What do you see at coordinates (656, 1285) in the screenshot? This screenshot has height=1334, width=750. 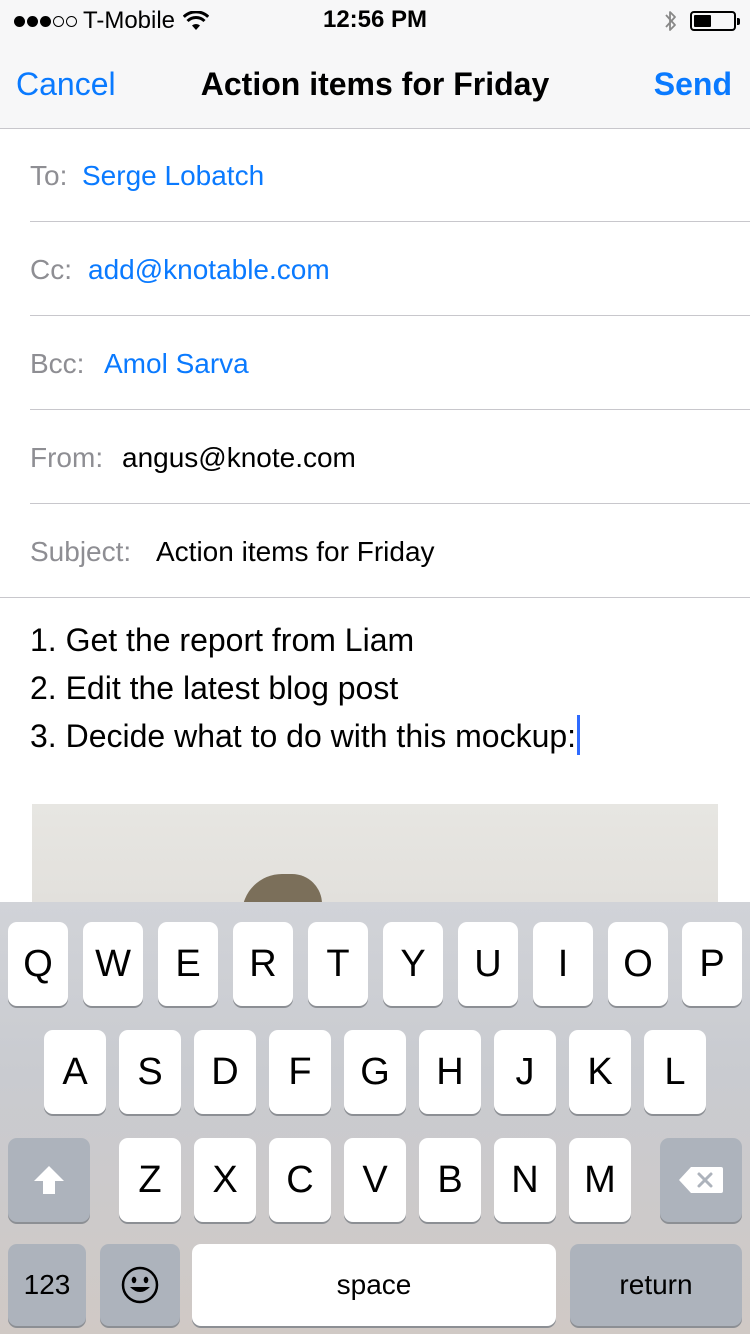 I see `return-key: return` at bounding box center [656, 1285].